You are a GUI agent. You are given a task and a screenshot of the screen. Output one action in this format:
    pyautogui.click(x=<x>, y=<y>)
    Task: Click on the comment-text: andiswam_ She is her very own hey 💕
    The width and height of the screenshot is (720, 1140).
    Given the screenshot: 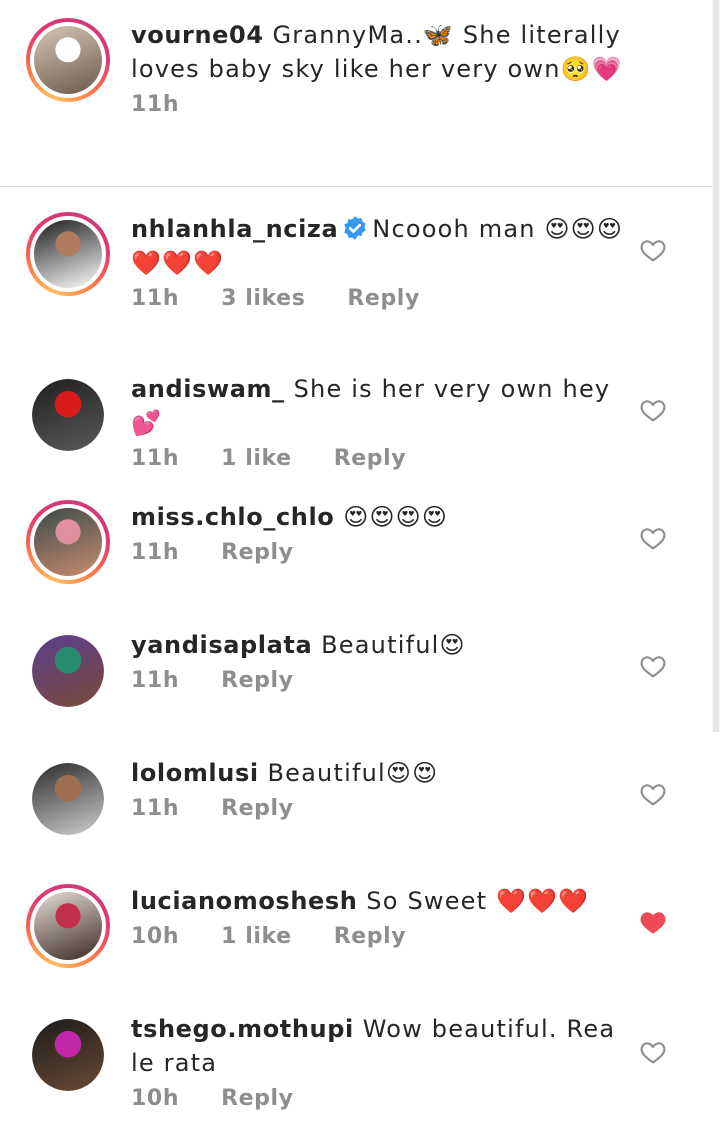 What is the action you would take?
    pyautogui.click(x=386, y=406)
    